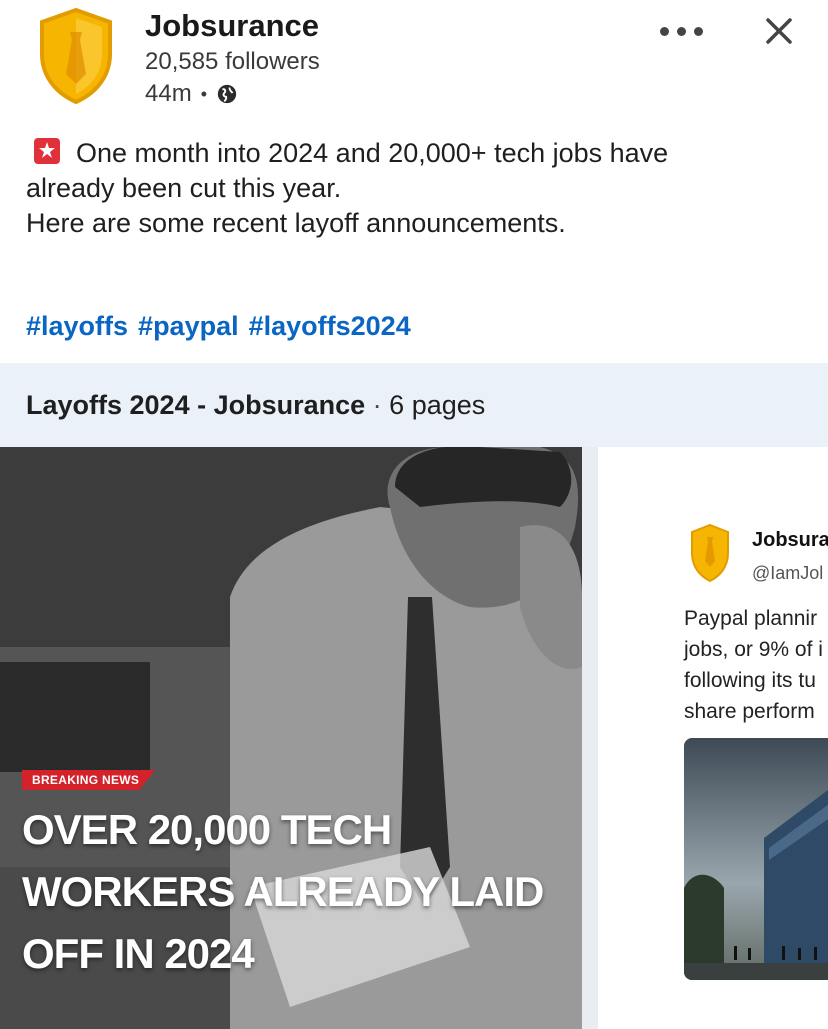  What do you see at coordinates (227, 94) in the screenshot?
I see `globe-icon` at bounding box center [227, 94].